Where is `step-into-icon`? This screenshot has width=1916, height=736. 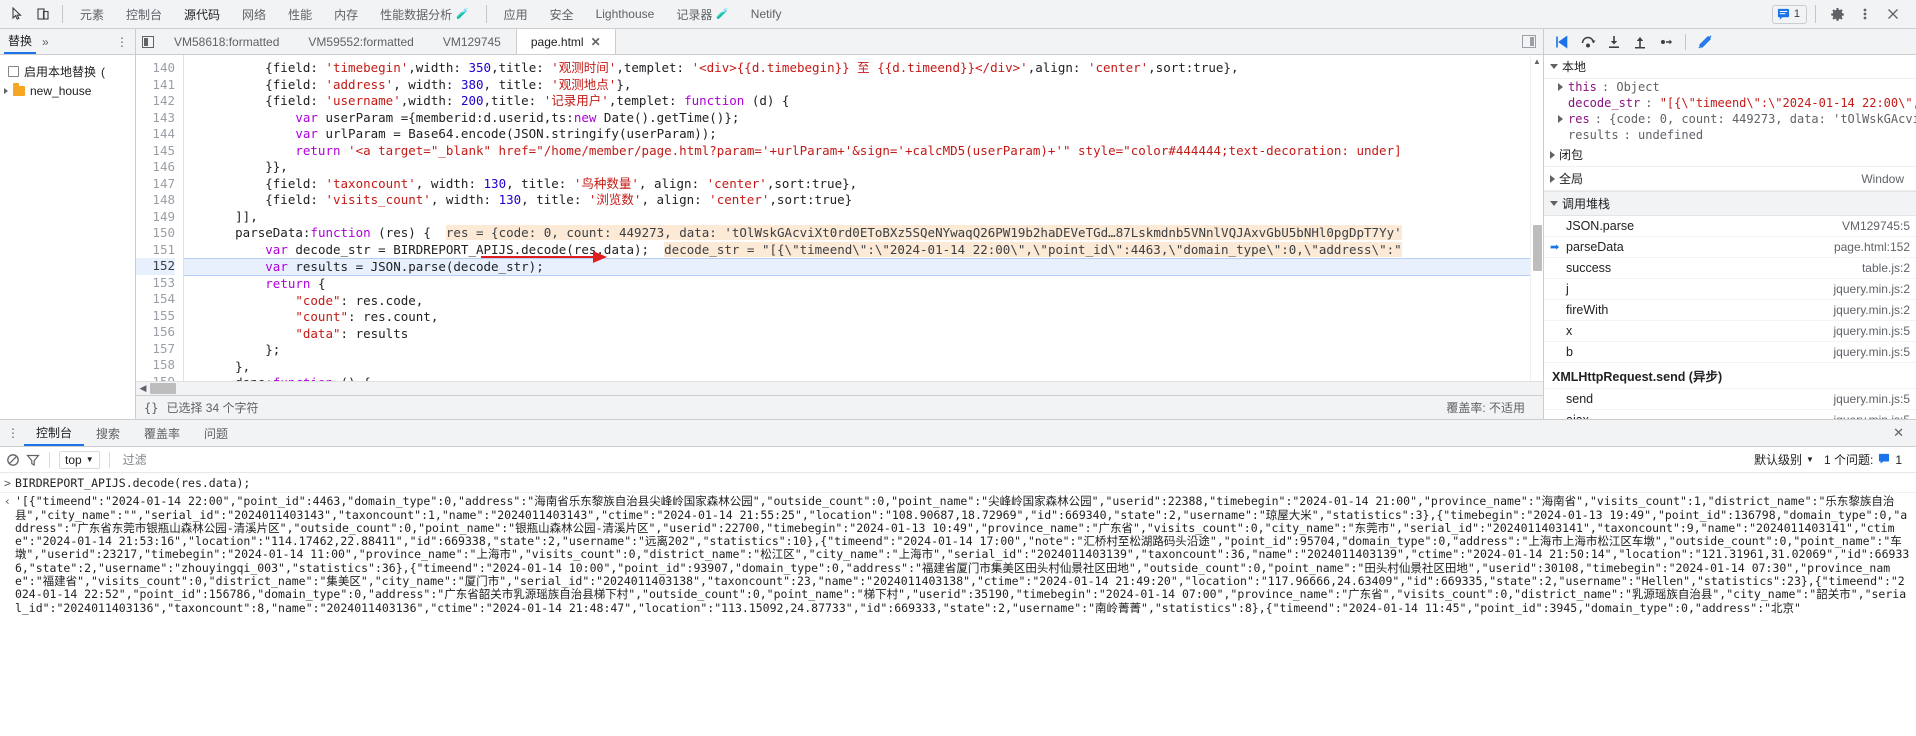 step-into-icon is located at coordinates (1614, 42).